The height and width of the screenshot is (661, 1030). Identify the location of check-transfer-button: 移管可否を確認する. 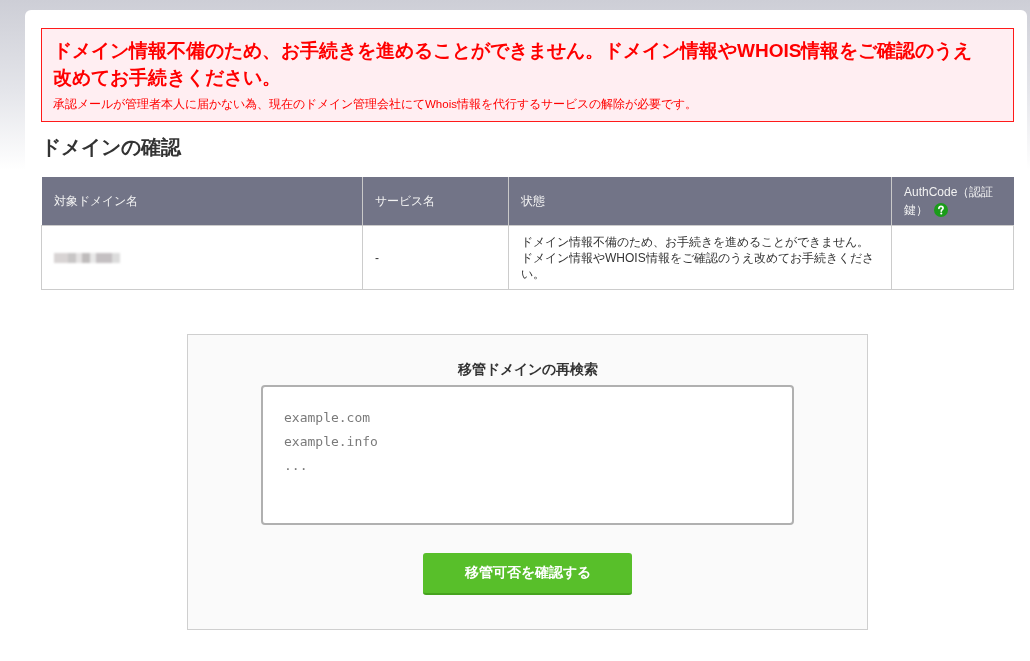
(527, 574).